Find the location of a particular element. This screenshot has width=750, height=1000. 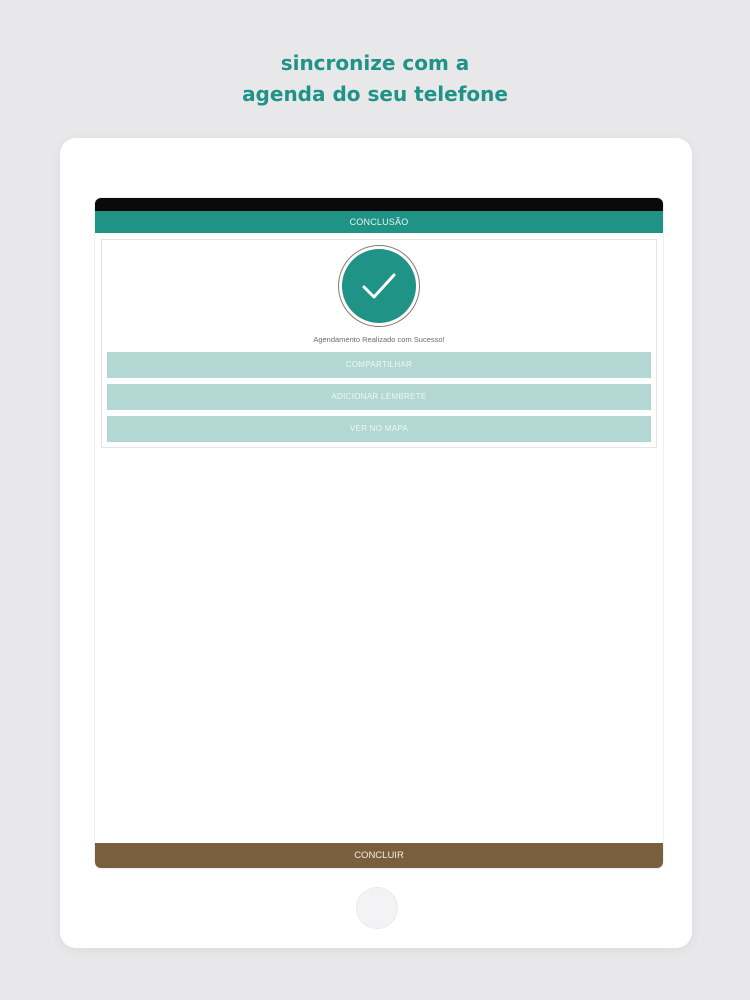

home-button is located at coordinates (377, 908).